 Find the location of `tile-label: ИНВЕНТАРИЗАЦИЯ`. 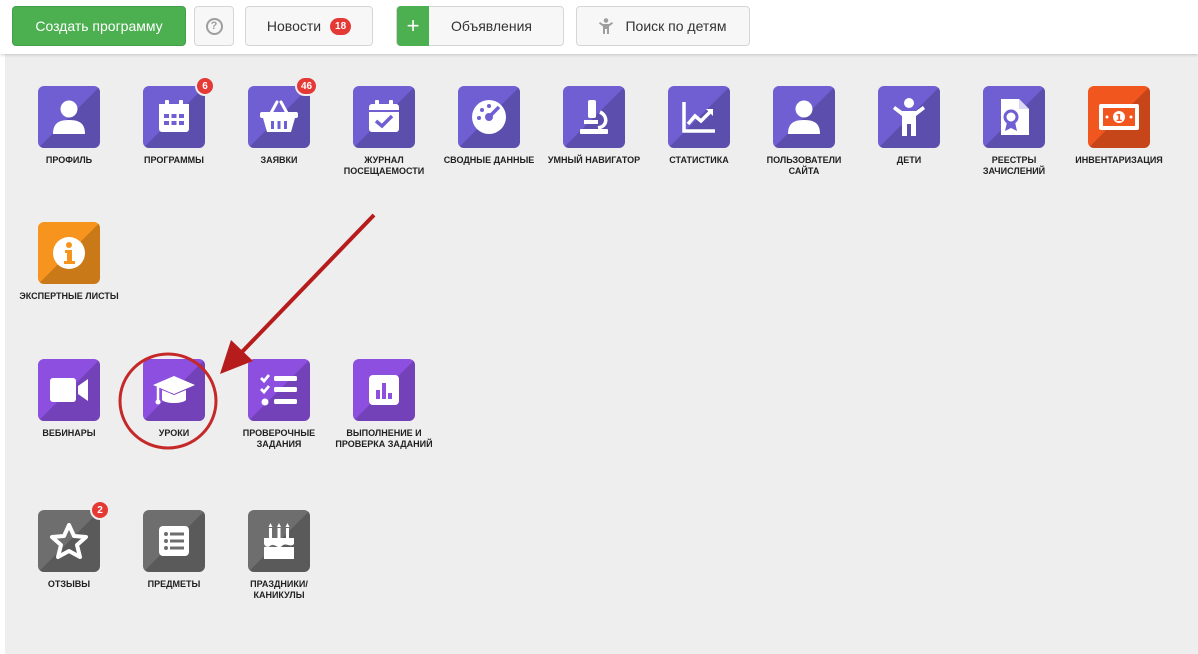

tile-label: ИНВЕНТАРИЗАЦИЯ is located at coordinates (1119, 160).